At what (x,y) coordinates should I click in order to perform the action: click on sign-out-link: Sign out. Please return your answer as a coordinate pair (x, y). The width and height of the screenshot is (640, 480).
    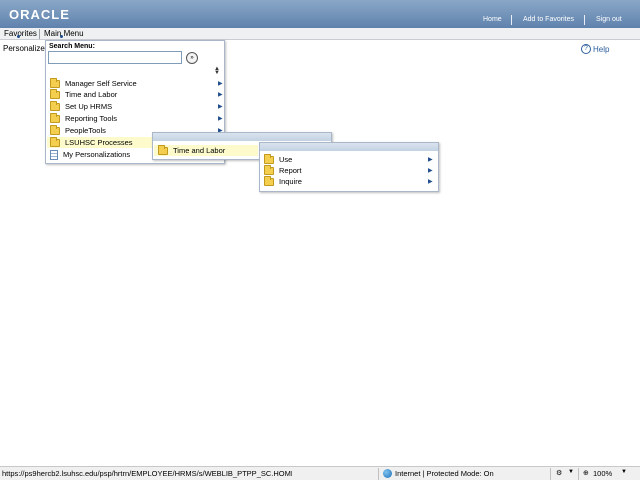
    Looking at the image, I should click on (609, 19).